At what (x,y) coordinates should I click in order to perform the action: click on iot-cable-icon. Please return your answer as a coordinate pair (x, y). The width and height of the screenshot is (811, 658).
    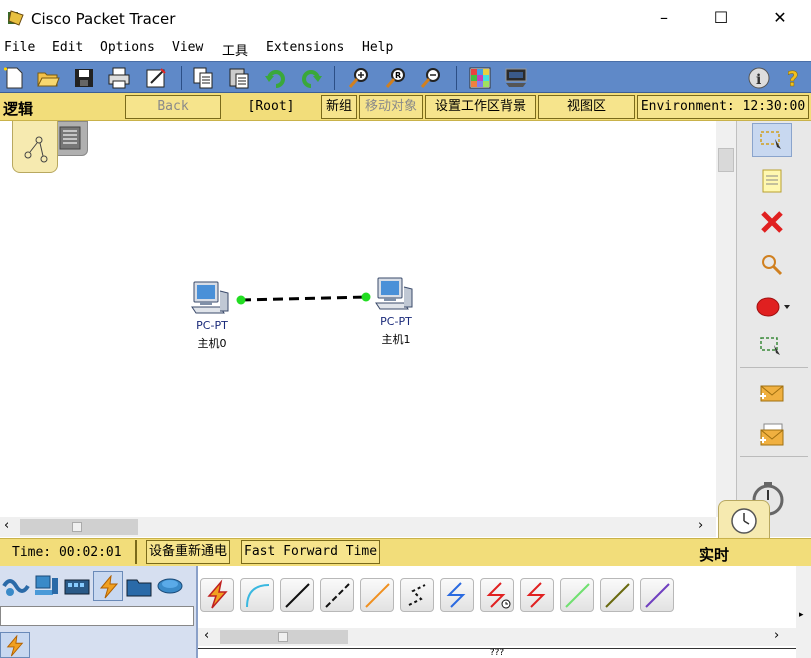
    Looking at the image, I should click on (617, 595).